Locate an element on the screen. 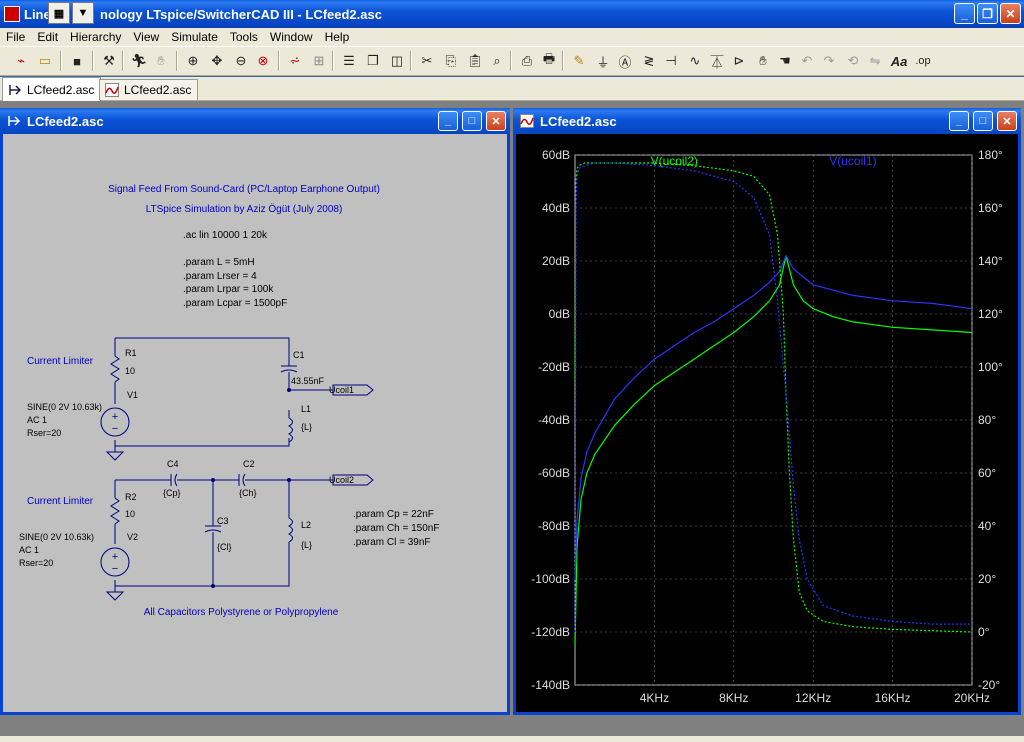 The width and height of the screenshot is (1024, 742). c4-label: C4 is located at coordinates (173, 464).